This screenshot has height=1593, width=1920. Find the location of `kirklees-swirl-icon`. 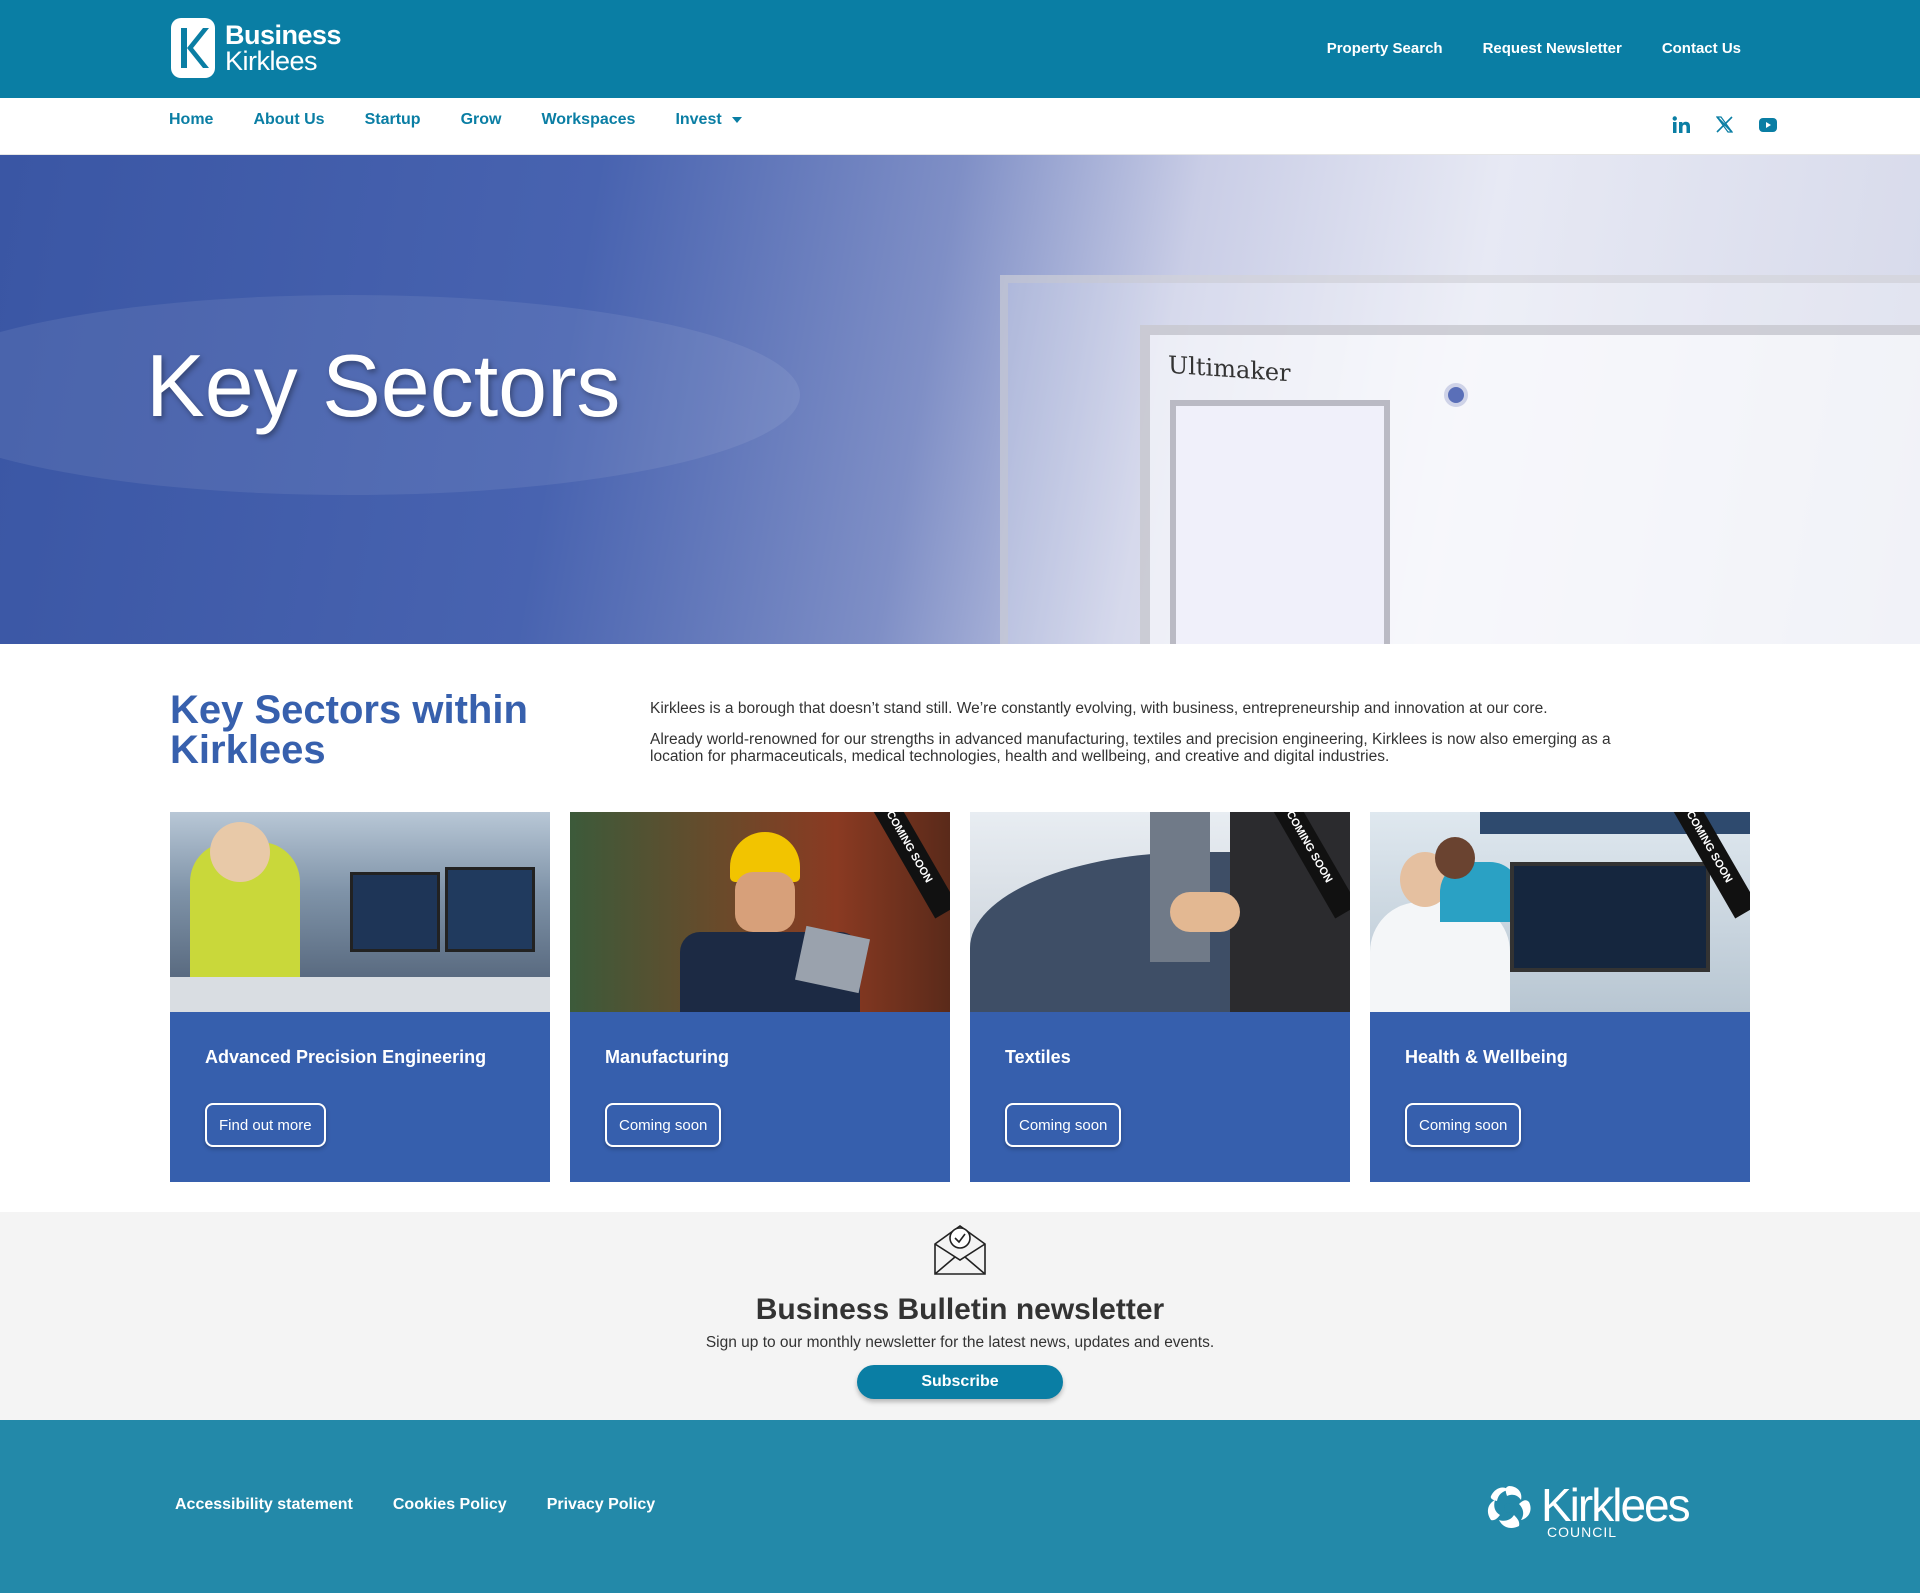

kirklees-swirl-icon is located at coordinates (1509, 1507).